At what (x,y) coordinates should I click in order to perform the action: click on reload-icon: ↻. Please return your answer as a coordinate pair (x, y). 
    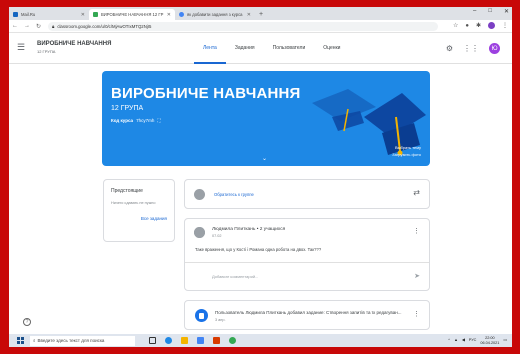
    Looking at the image, I should click on (38, 26).